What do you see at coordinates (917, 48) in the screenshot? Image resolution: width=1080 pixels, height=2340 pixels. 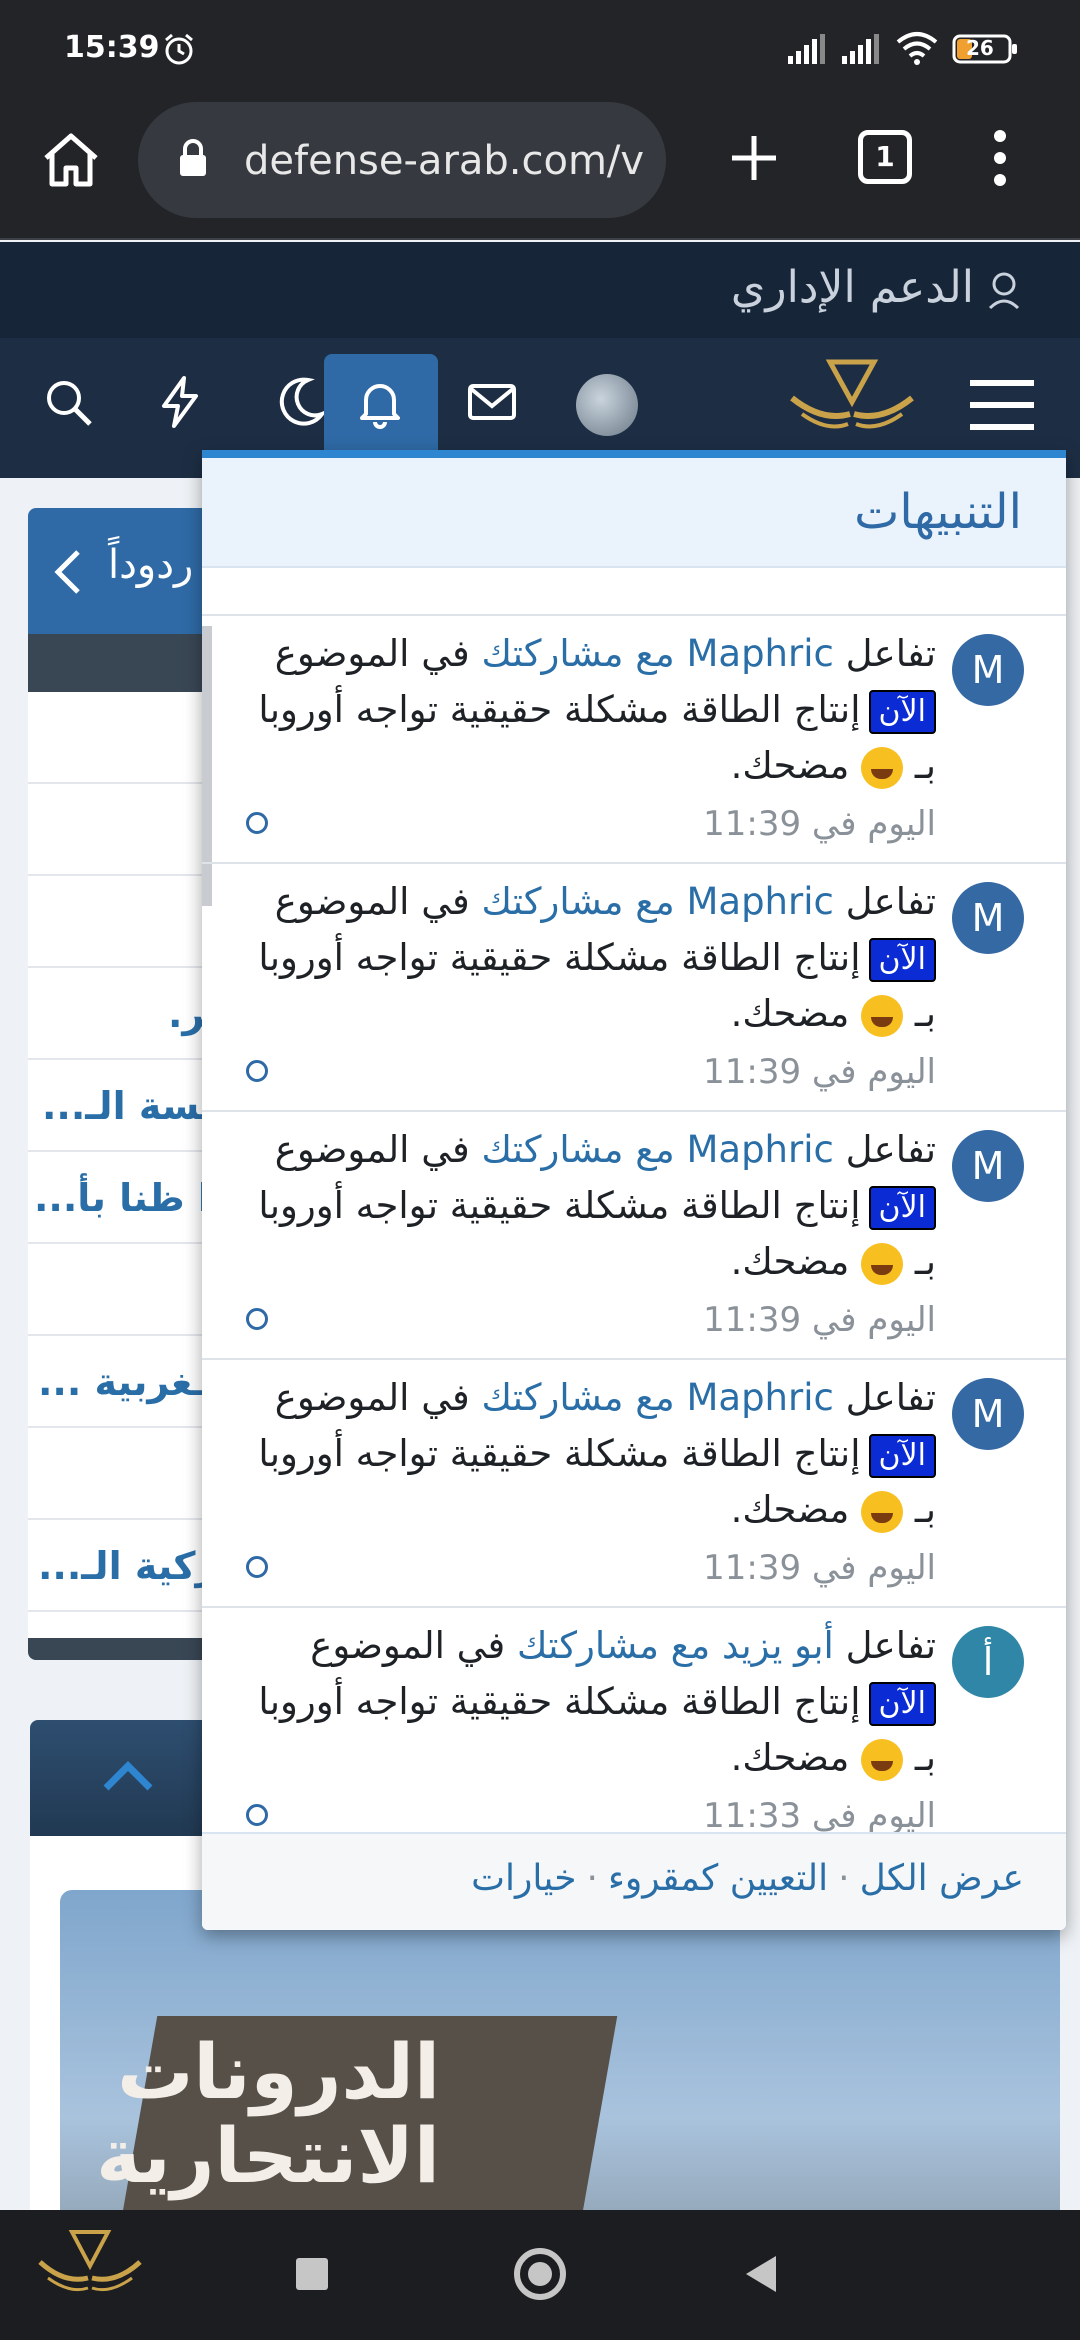 I see `wifi-icon` at bounding box center [917, 48].